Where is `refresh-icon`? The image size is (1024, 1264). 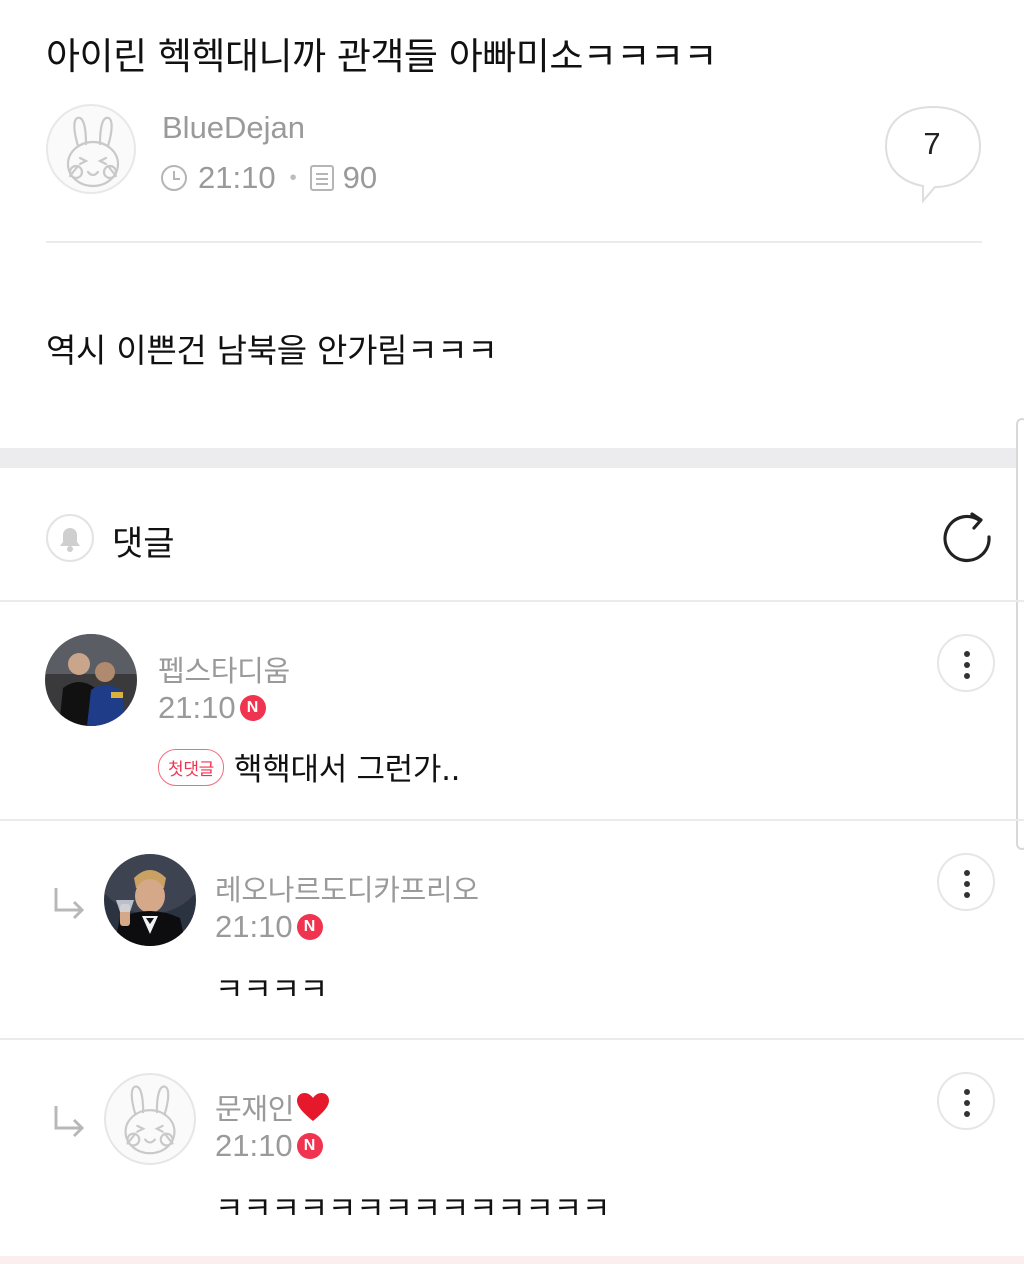
refresh-icon is located at coordinates (967, 537).